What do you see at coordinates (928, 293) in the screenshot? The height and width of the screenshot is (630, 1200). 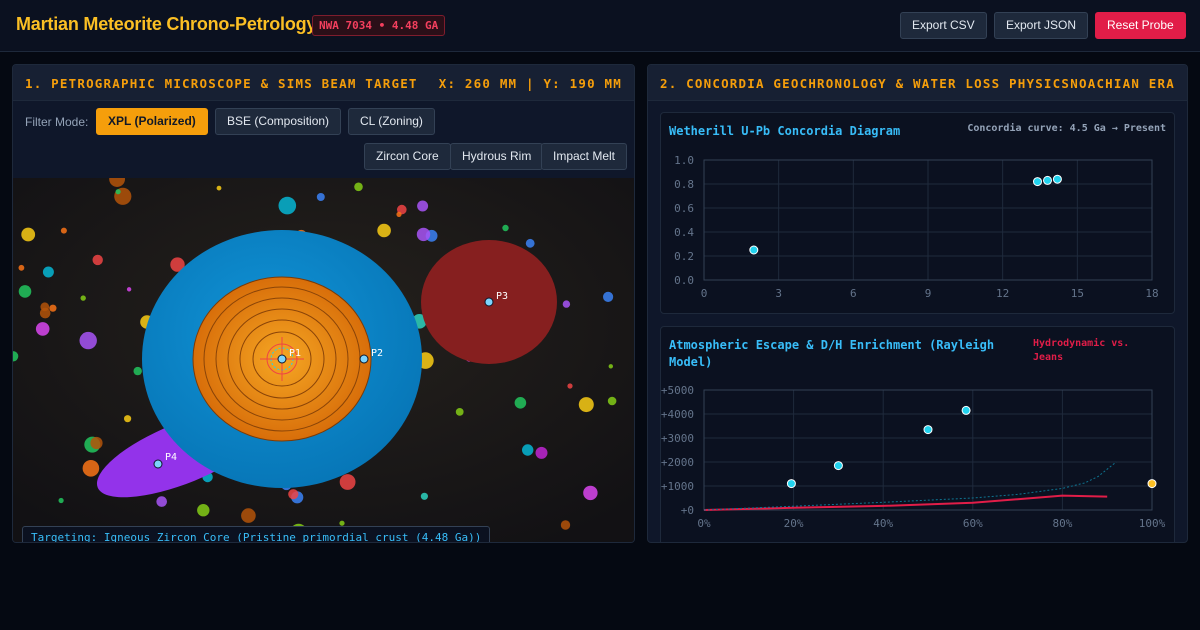 I see `x-tick-label: 9` at bounding box center [928, 293].